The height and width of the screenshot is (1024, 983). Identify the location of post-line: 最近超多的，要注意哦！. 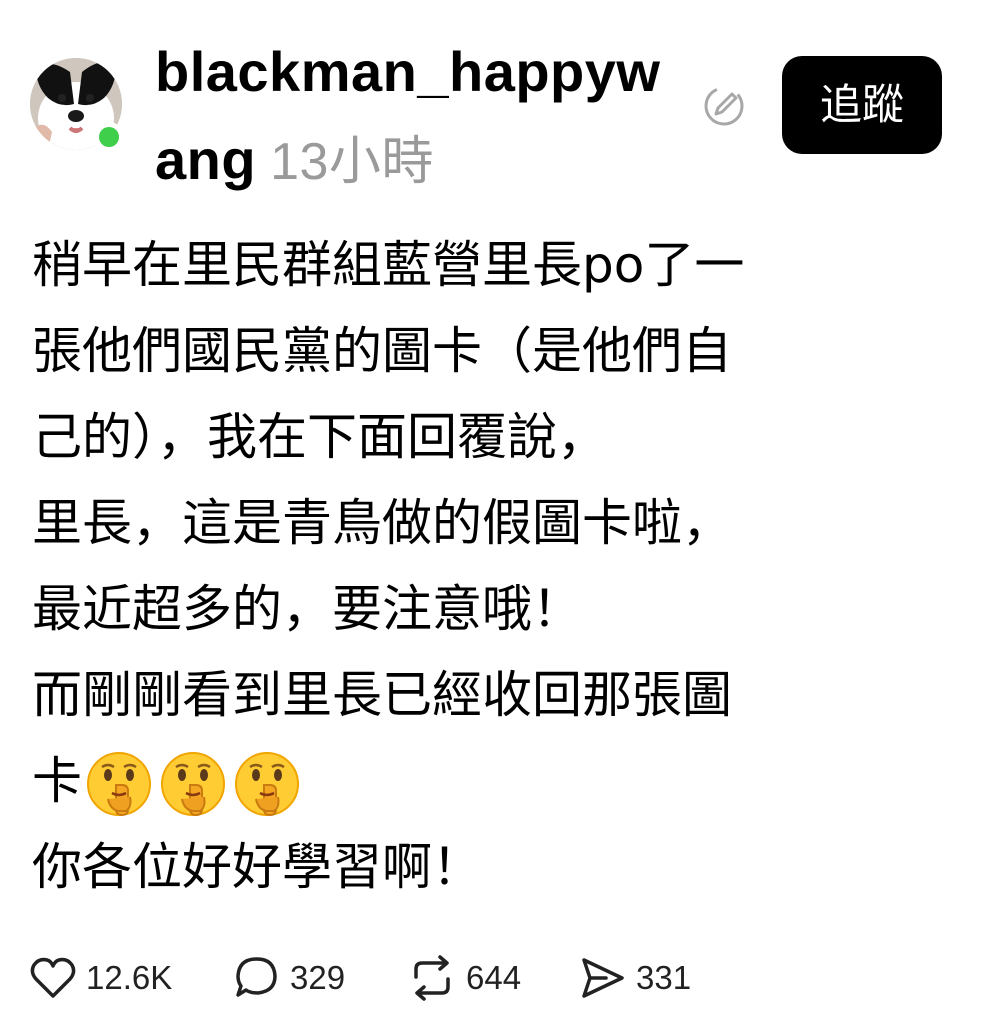
(307, 609).